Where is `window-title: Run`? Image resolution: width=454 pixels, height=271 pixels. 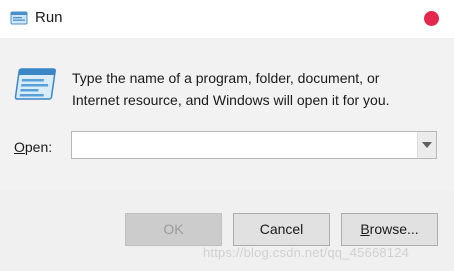 window-title: Run is located at coordinates (49, 17).